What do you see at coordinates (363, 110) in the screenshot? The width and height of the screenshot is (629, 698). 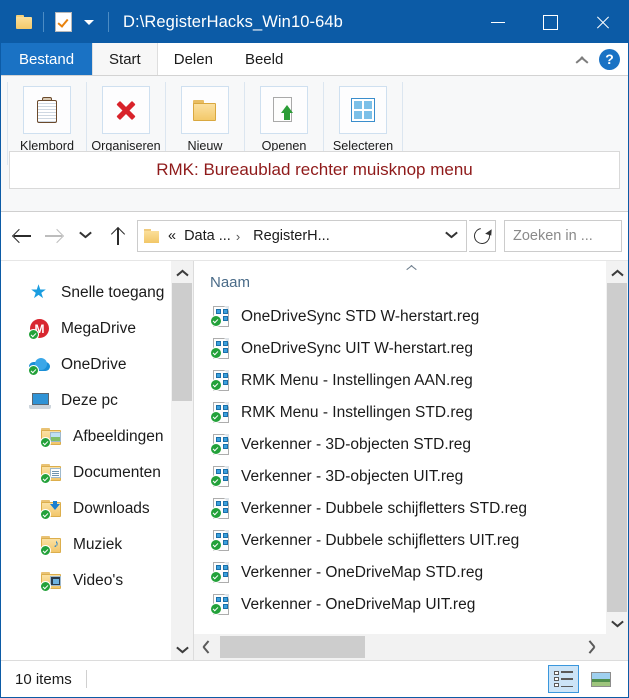 I see `select-all-icon` at bounding box center [363, 110].